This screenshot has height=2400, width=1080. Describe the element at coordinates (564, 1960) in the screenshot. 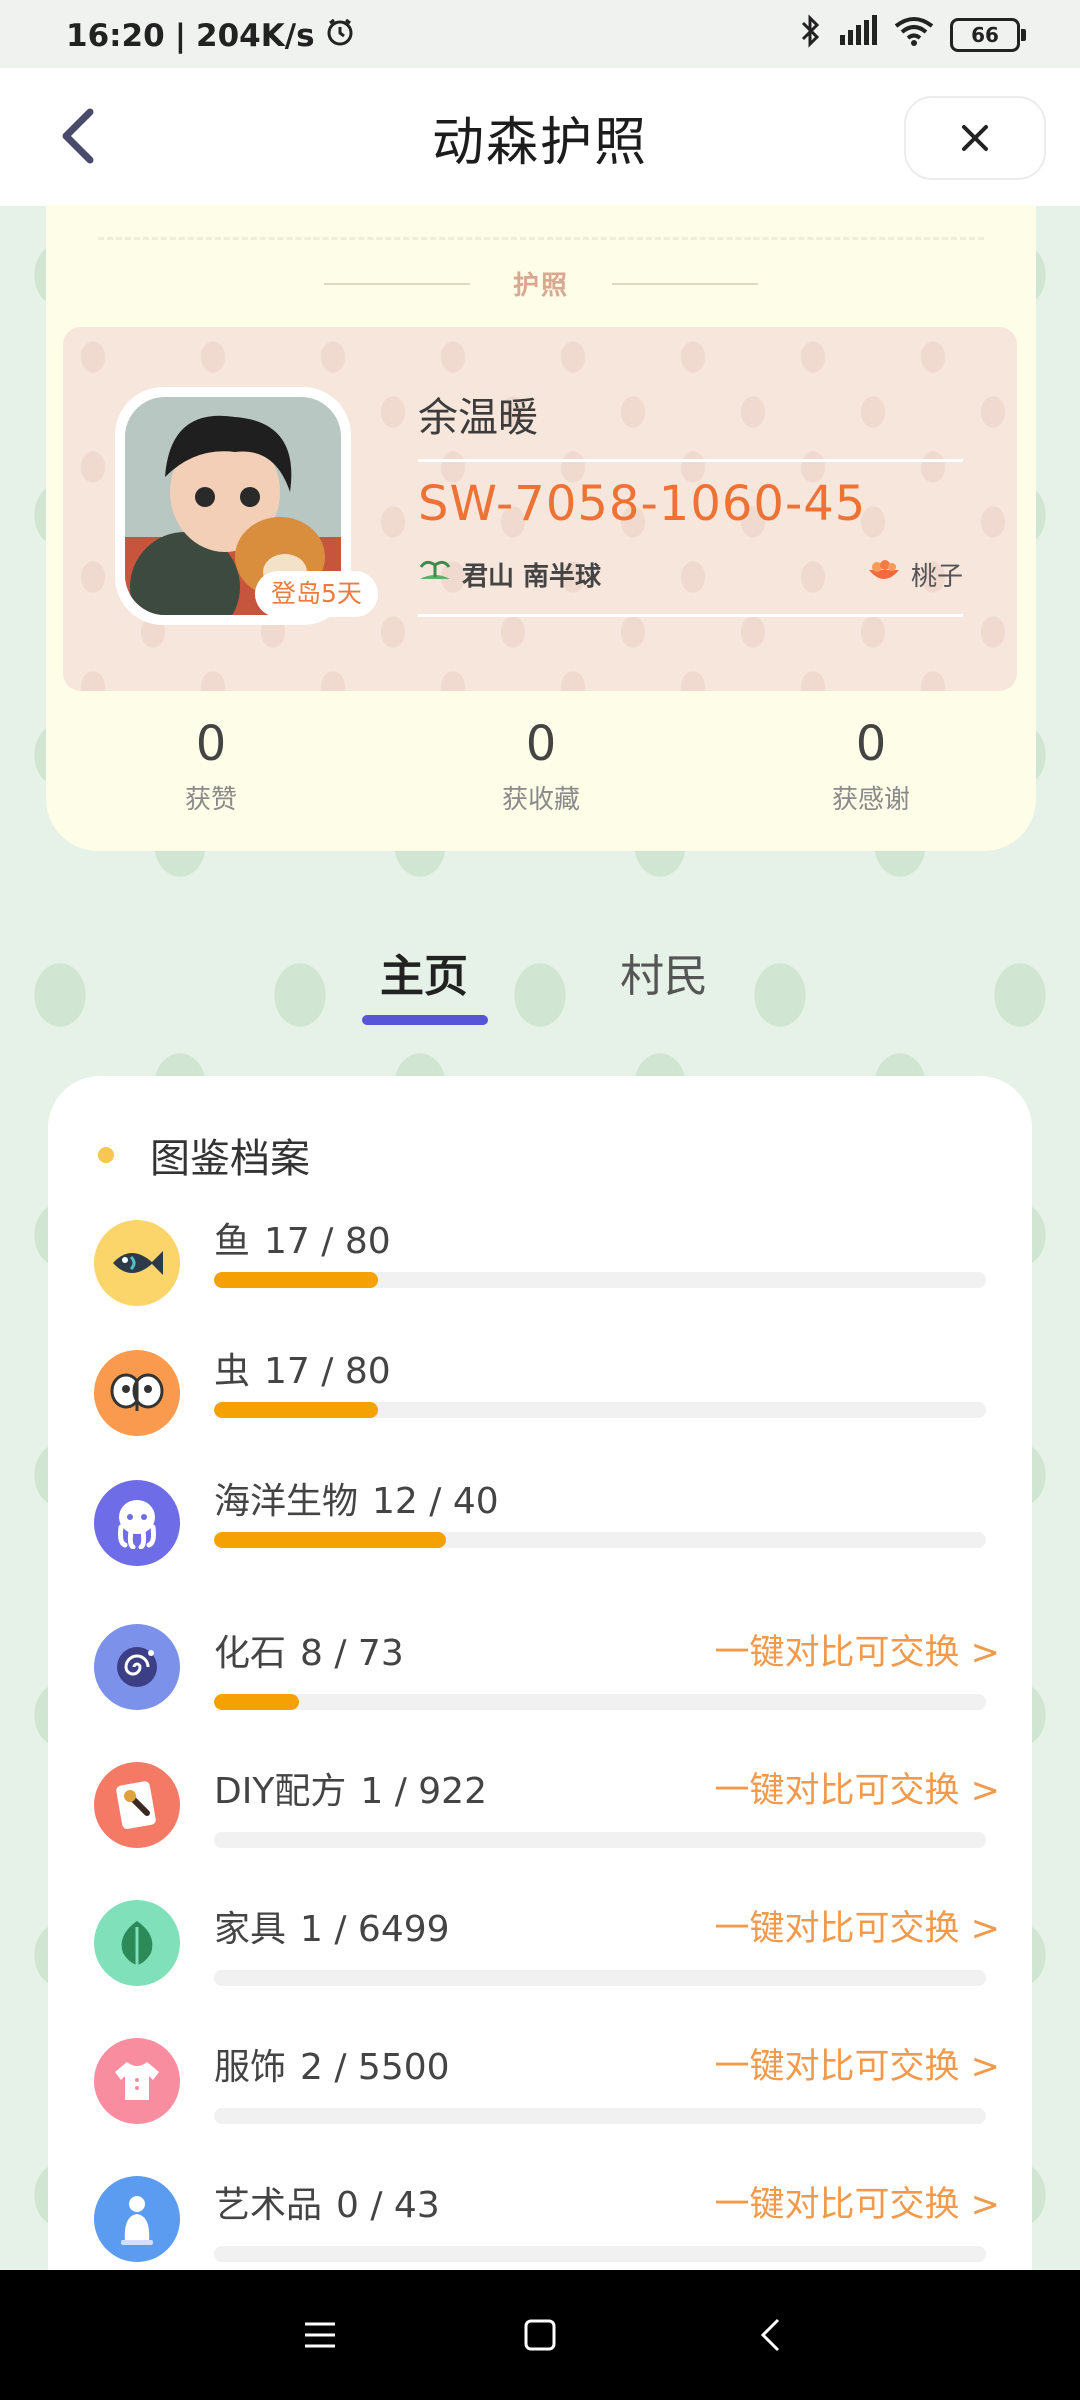

I see `encyclopedia-row: 家具 1 / 6499 一键对比可交换 >` at that location.